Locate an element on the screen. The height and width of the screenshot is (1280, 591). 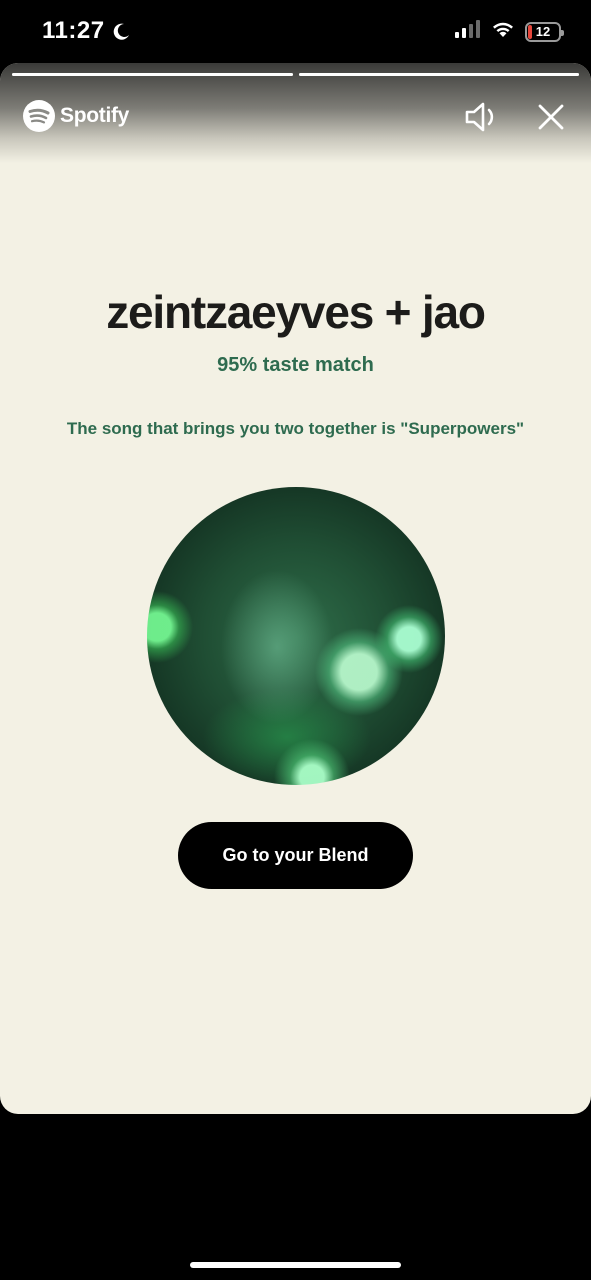
story-progress is located at coordinates (295, 74).